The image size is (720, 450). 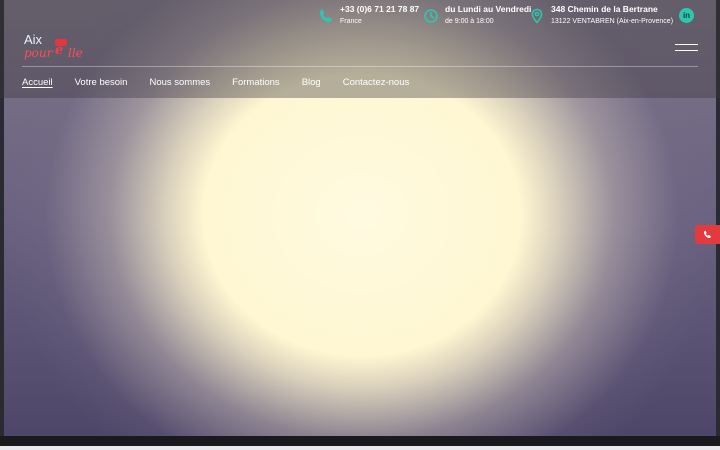 I want to click on clock-icon, so click(x=431, y=16).